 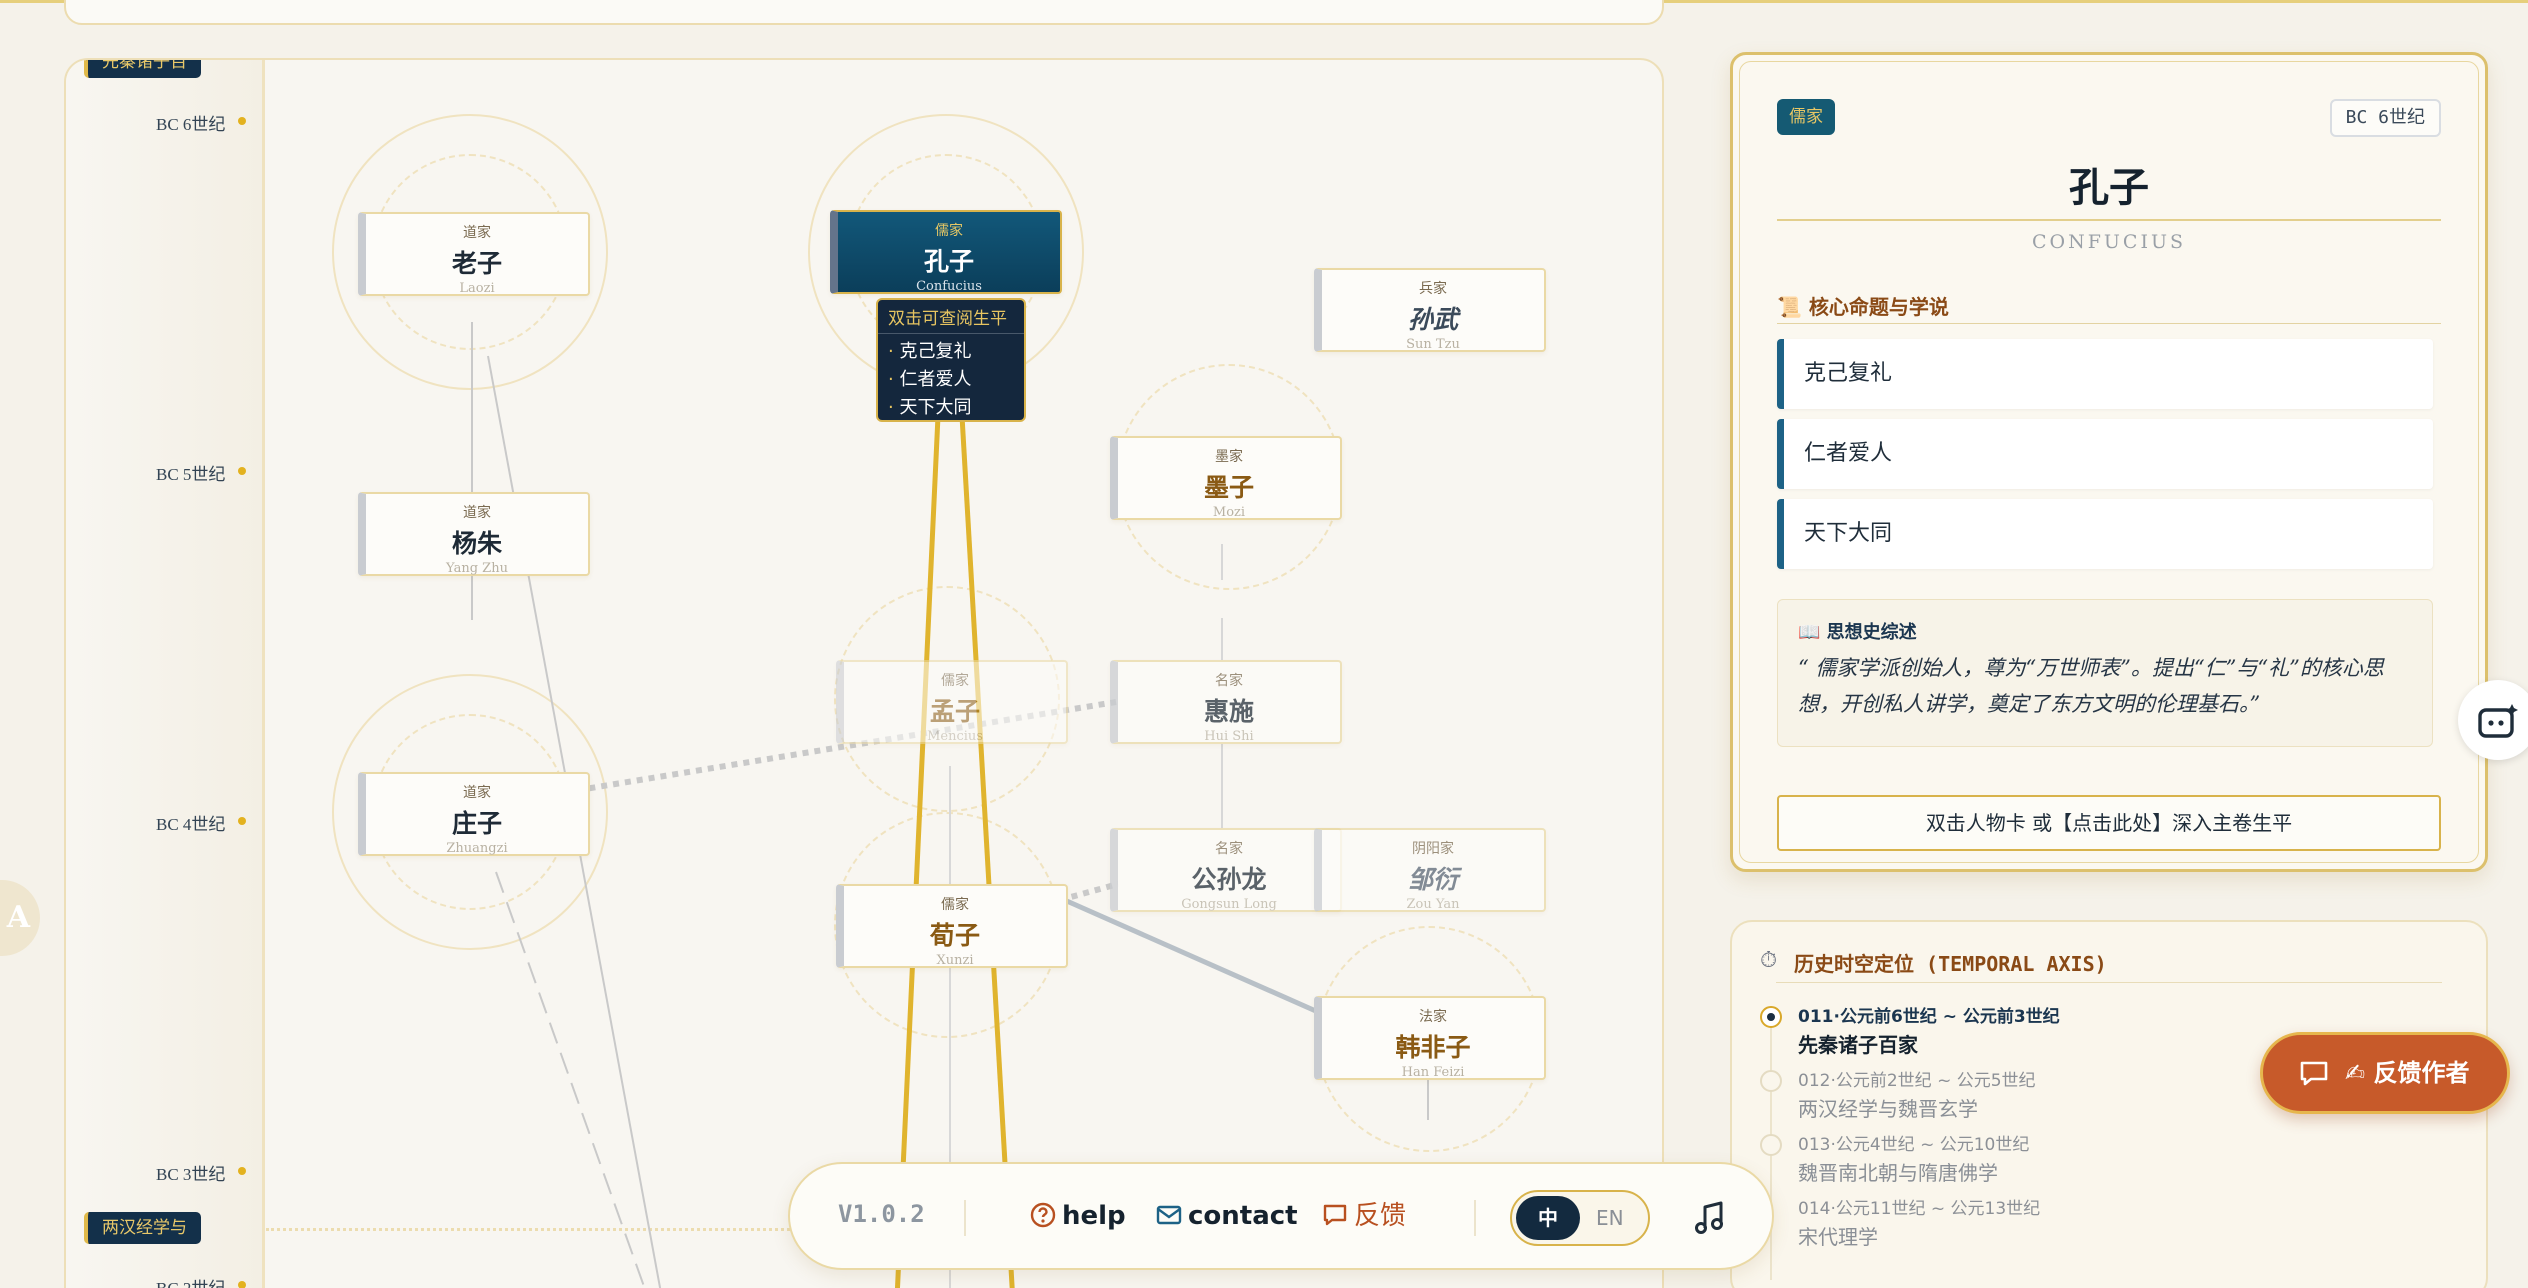 I want to click on card-school: 法家, so click(x=1433, y=1017).